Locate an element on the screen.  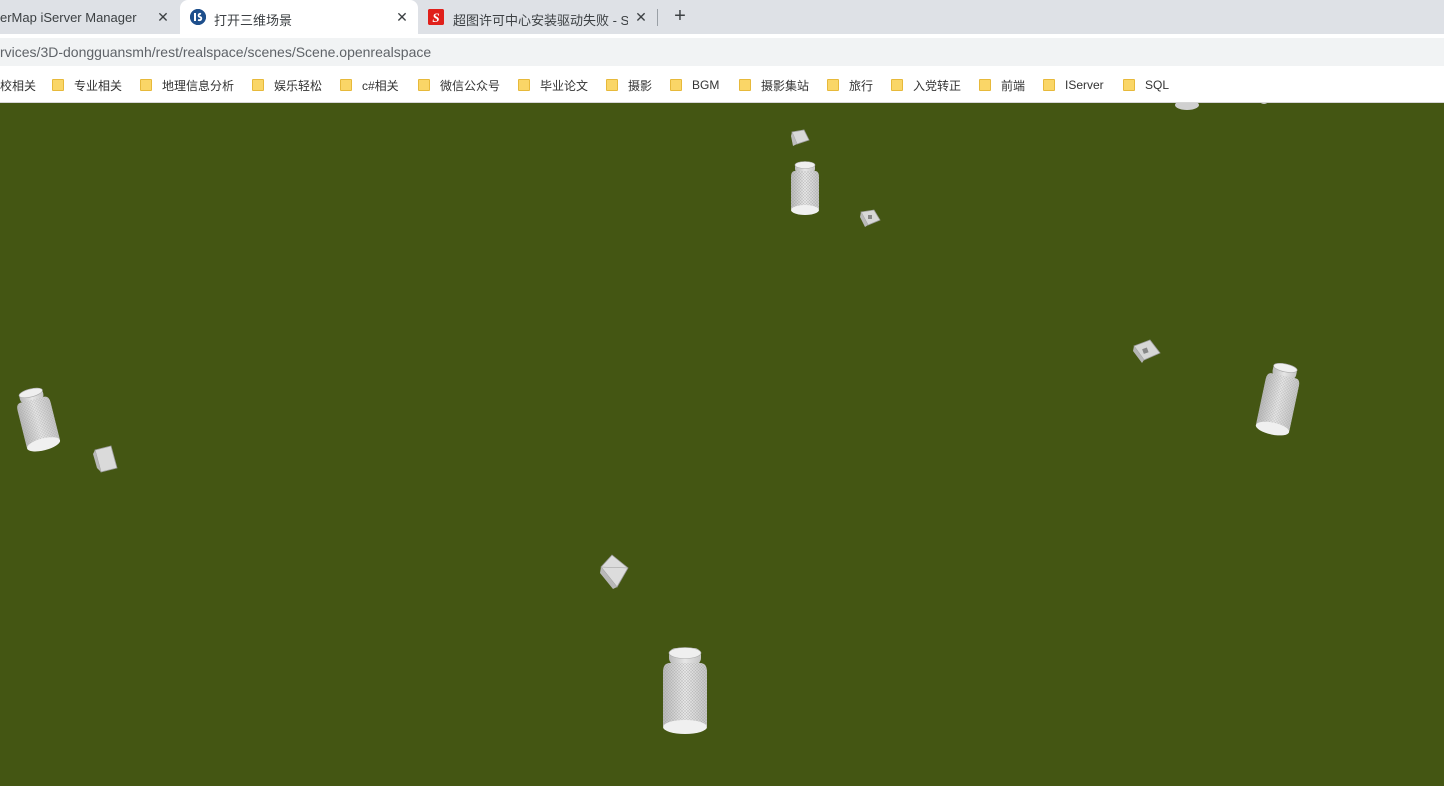
bookmark-item: c#相关 is located at coordinates (369, 85).